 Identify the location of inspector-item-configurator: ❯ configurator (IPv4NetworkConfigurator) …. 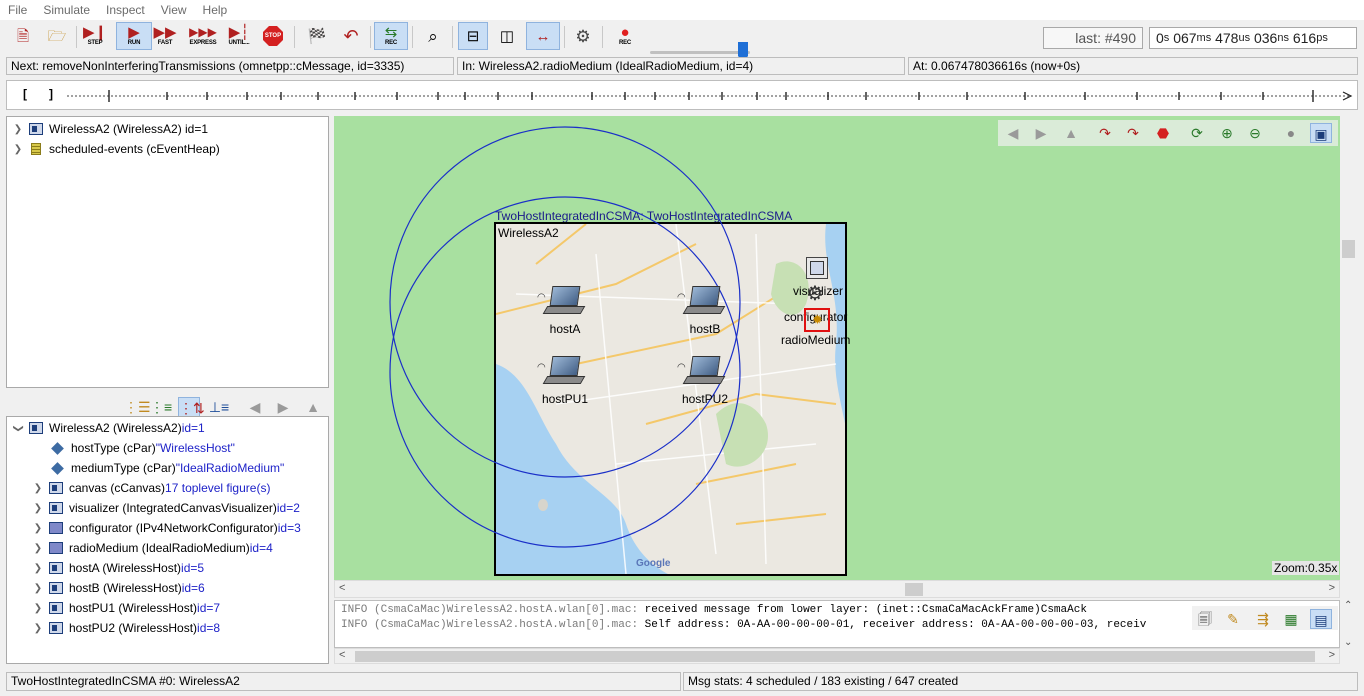
(167, 528).